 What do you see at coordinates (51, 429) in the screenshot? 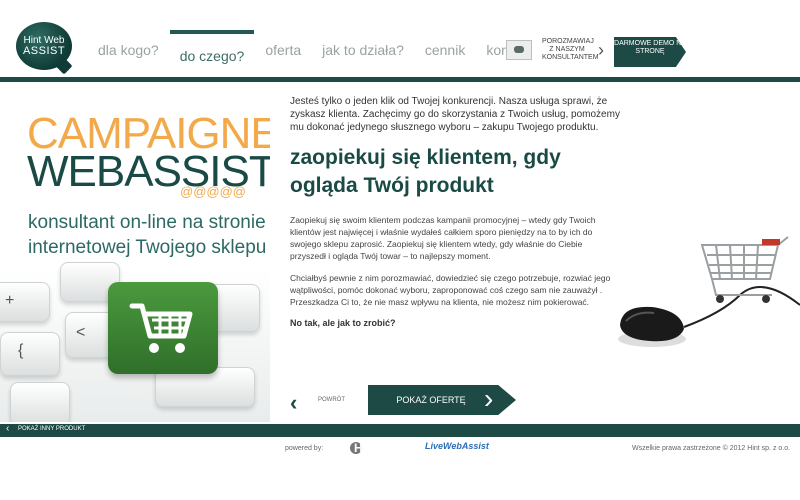
I see `show-other-product-link: POKAŻ INNY PRODUKT` at bounding box center [51, 429].